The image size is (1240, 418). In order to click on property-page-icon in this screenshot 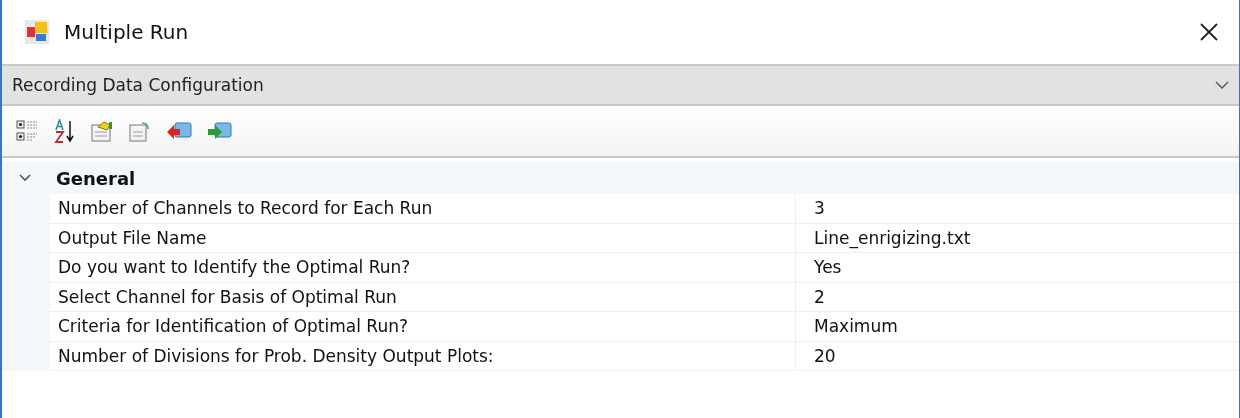, I will do `click(102, 131)`.